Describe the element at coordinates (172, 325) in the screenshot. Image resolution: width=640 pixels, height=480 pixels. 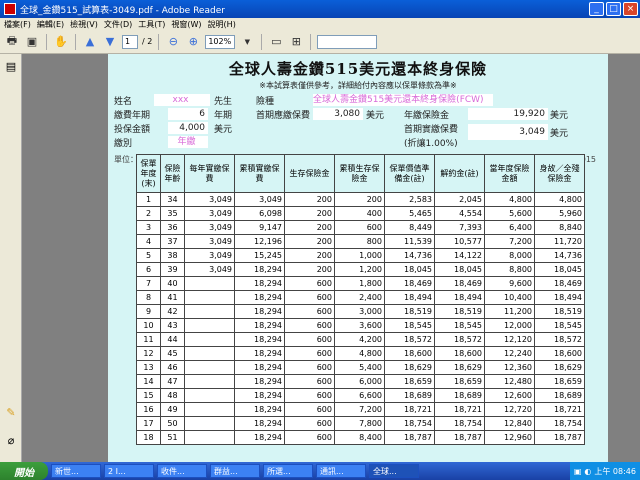
I see `table-cell: 43` at that location.